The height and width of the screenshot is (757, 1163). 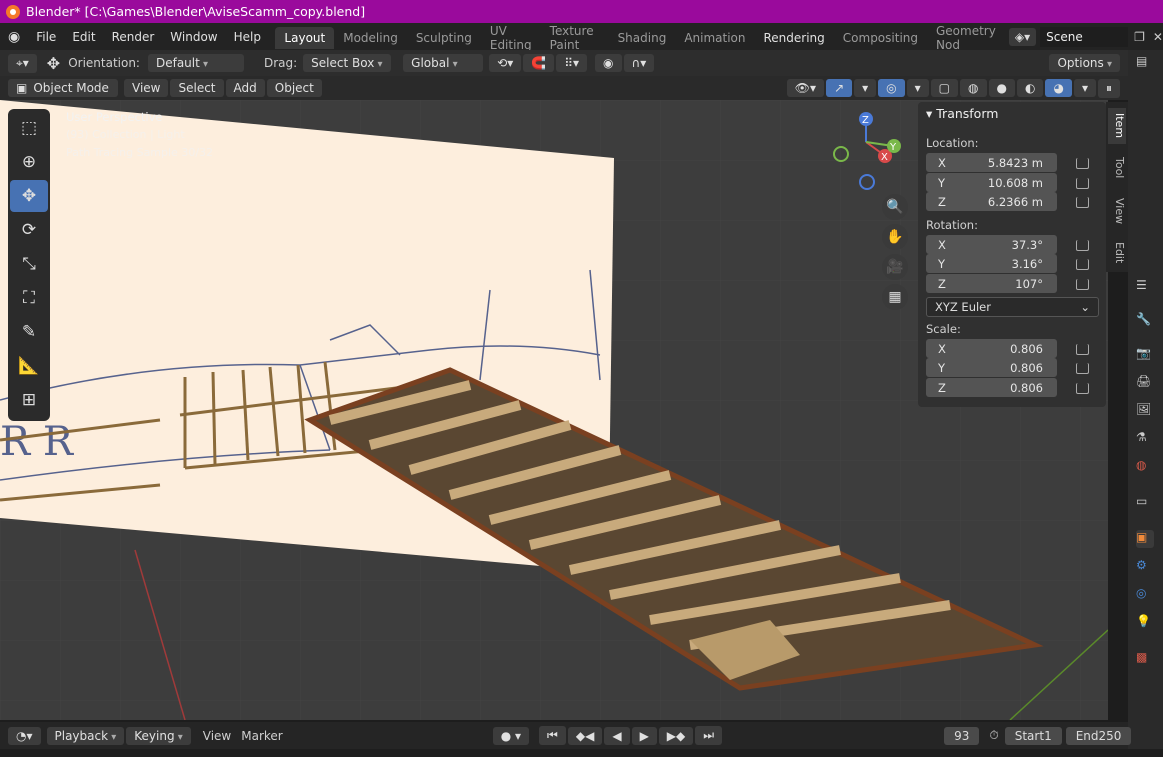 I want to click on tab-edit: Edit, so click(x=1117, y=253).